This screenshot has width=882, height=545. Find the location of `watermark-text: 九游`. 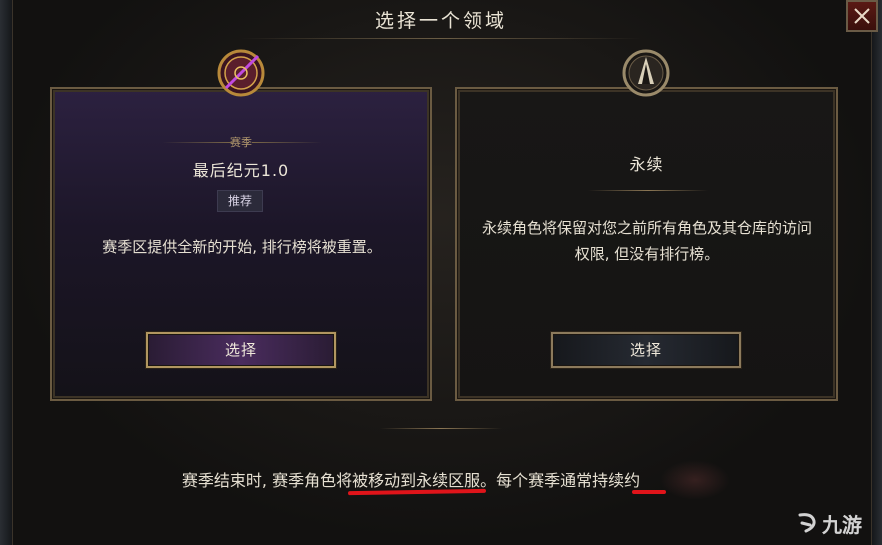

watermark-text: 九游 is located at coordinates (842, 524).